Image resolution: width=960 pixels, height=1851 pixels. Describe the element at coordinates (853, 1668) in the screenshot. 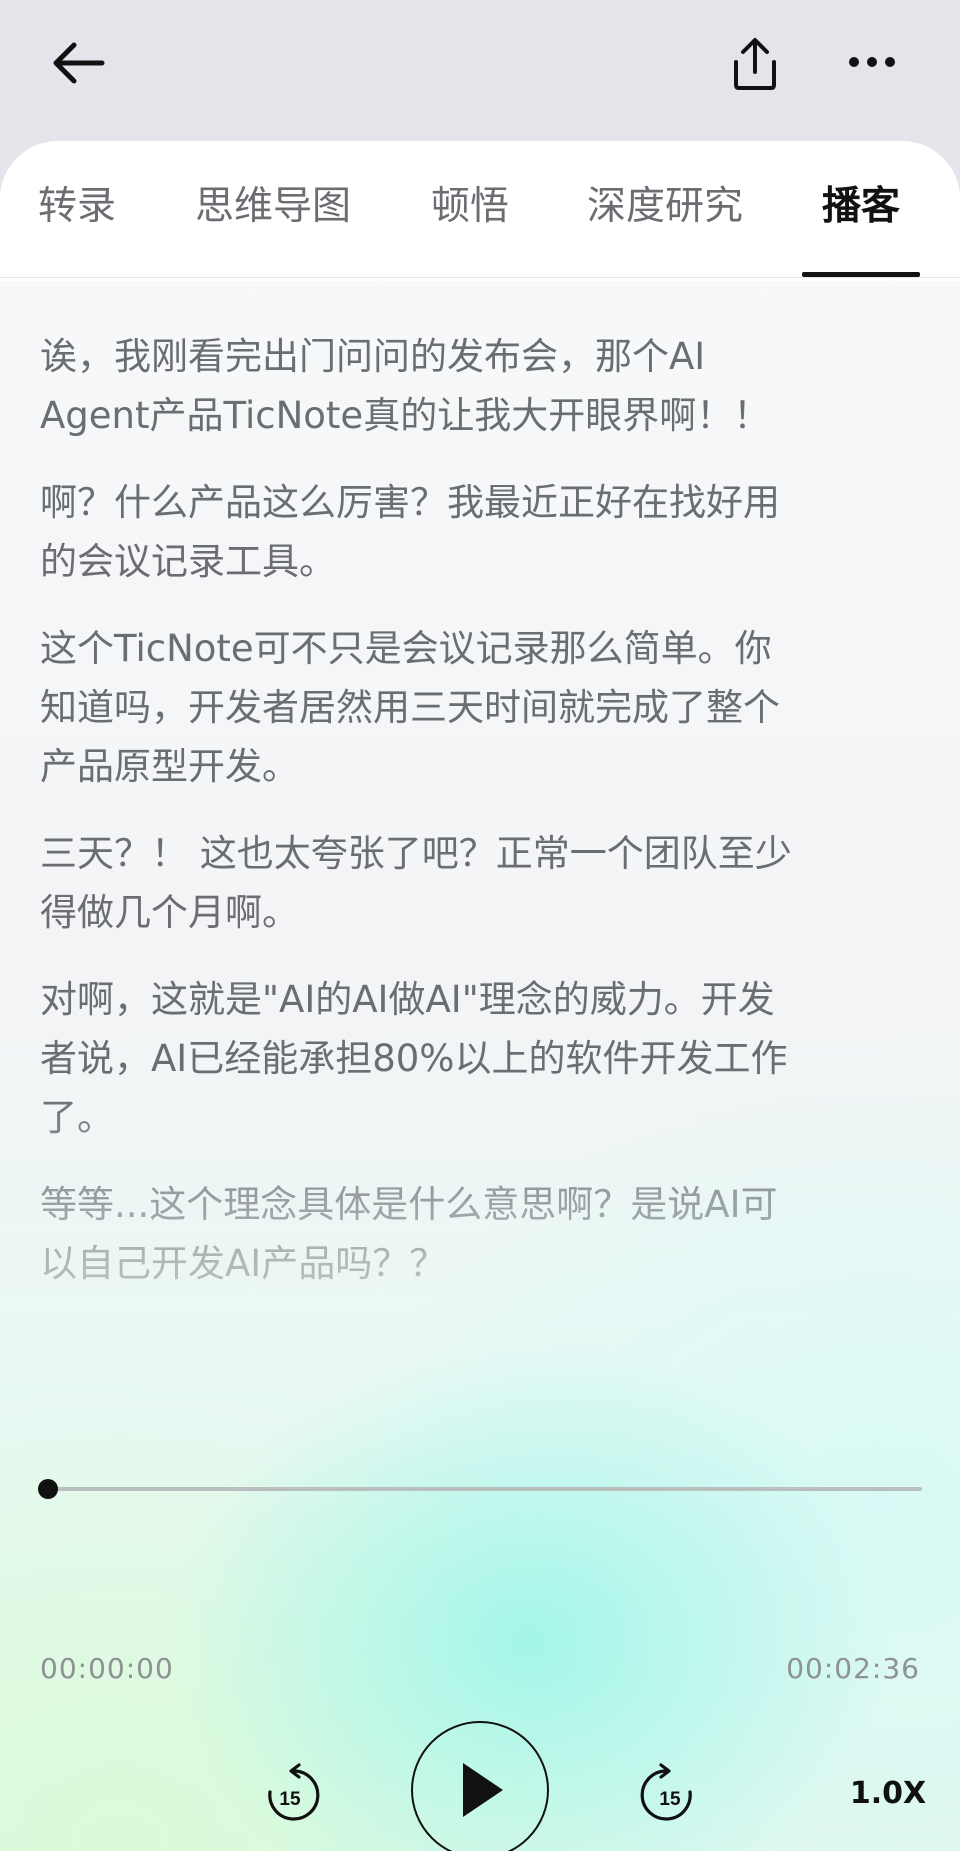

I see `total-duration: 00:02:36` at that location.